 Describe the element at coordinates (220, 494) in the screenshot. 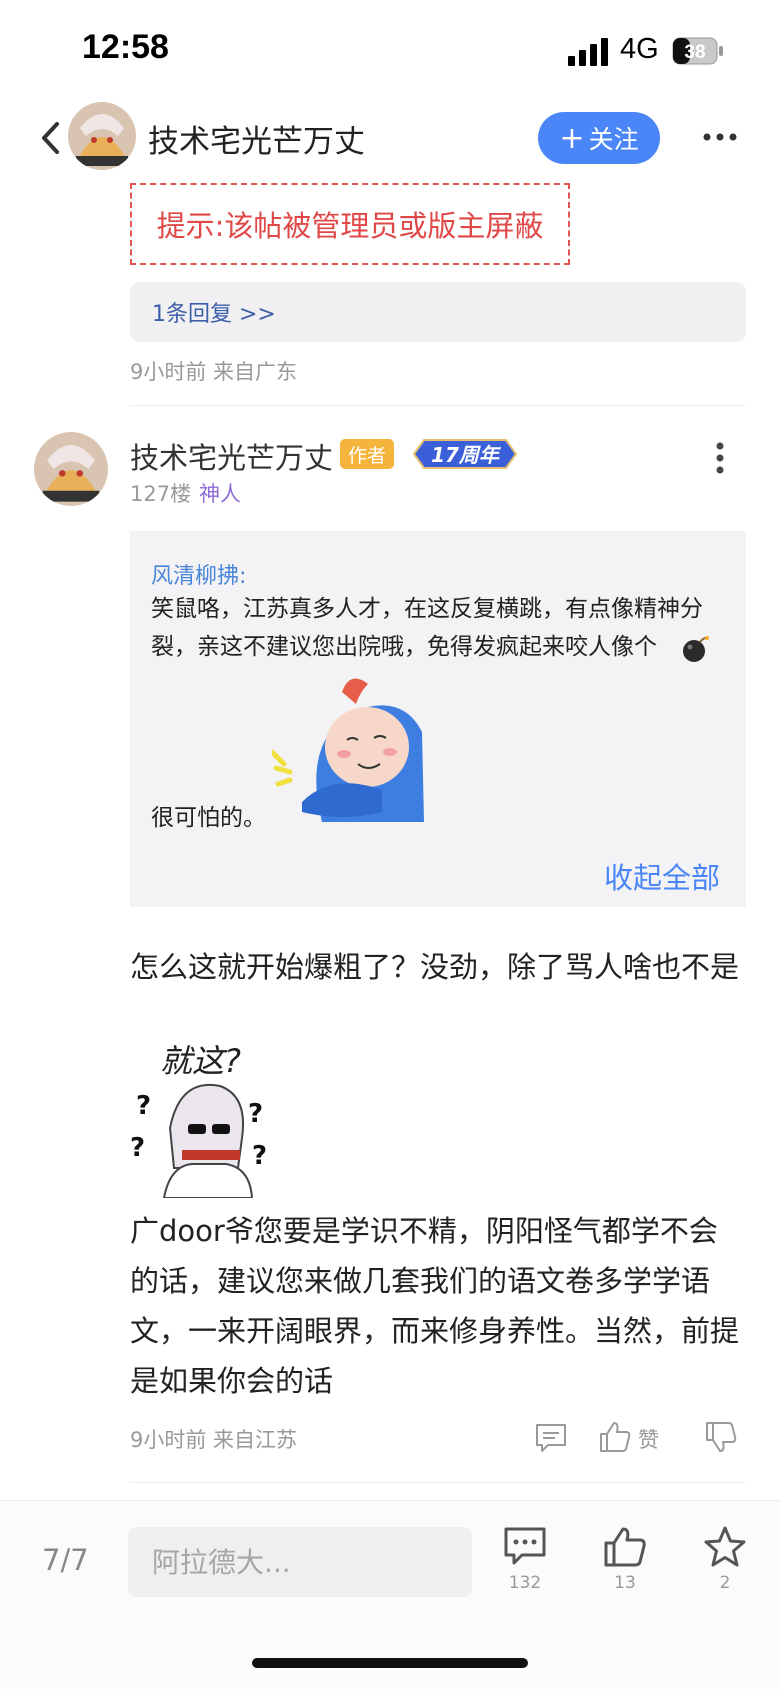

I see `user-level: 神人` at that location.